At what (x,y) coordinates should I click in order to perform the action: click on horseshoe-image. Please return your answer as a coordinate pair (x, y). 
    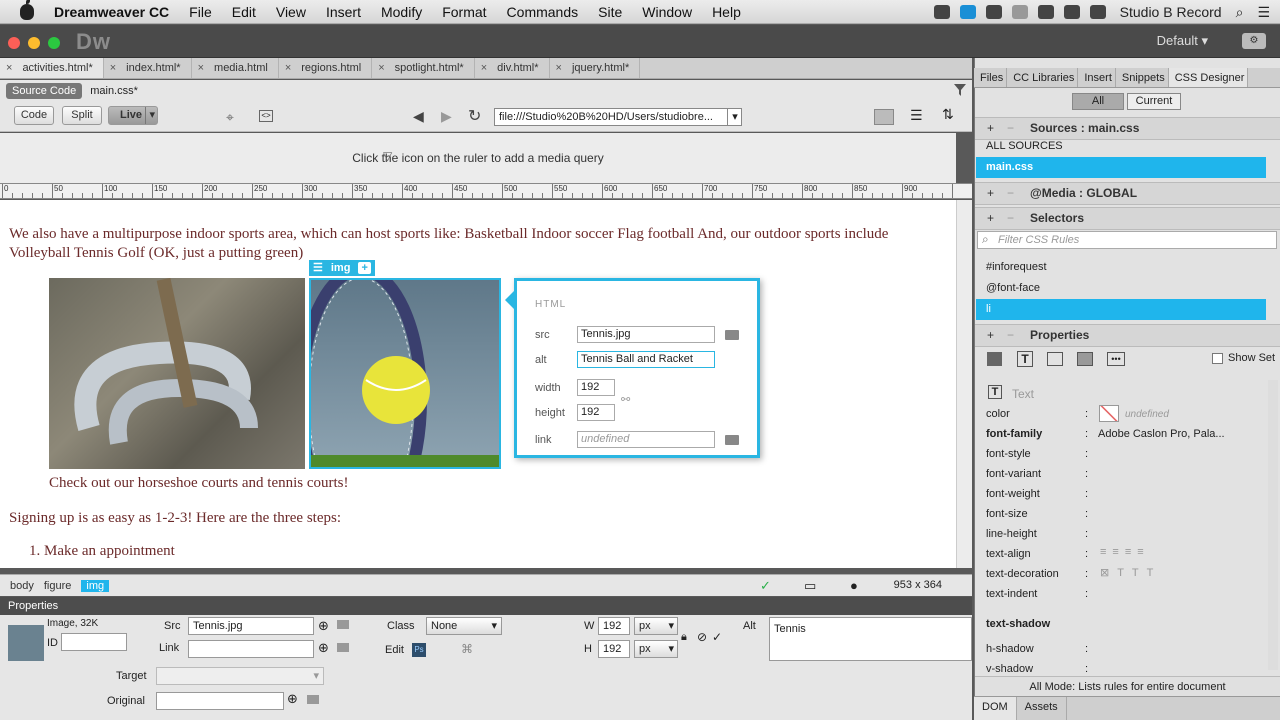
    Looking at the image, I should click on (177, 373).